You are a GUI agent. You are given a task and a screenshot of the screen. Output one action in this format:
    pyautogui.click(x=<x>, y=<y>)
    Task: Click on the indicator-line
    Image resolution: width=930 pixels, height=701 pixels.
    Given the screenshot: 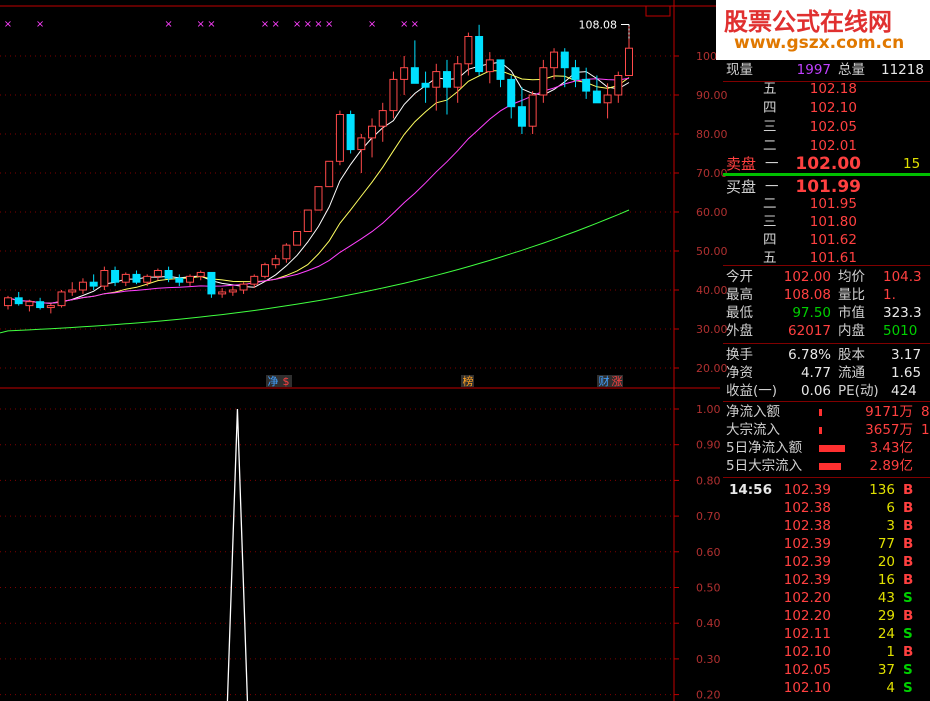 What is the action you would take?
    pyautogui.click(x=237, y=554)
    